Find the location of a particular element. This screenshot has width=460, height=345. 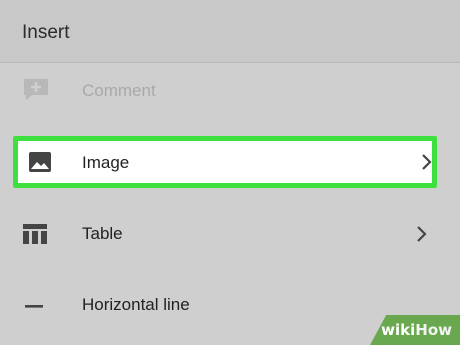

menu-item-image: Image is located at coordinates (225, 162).